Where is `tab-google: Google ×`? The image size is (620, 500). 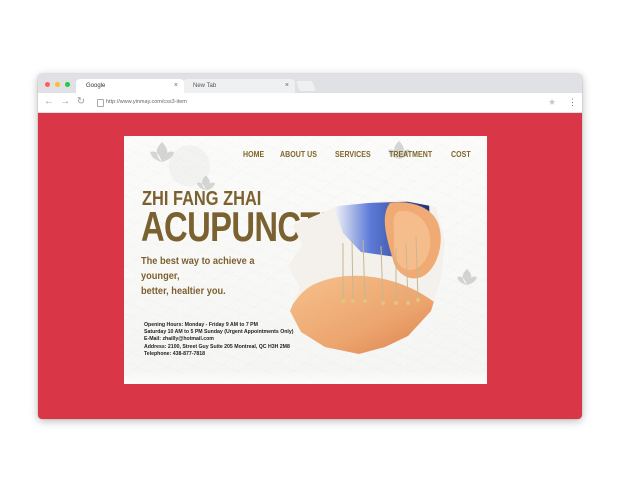
tab-google: Google × is located at coordinates (130, 86).